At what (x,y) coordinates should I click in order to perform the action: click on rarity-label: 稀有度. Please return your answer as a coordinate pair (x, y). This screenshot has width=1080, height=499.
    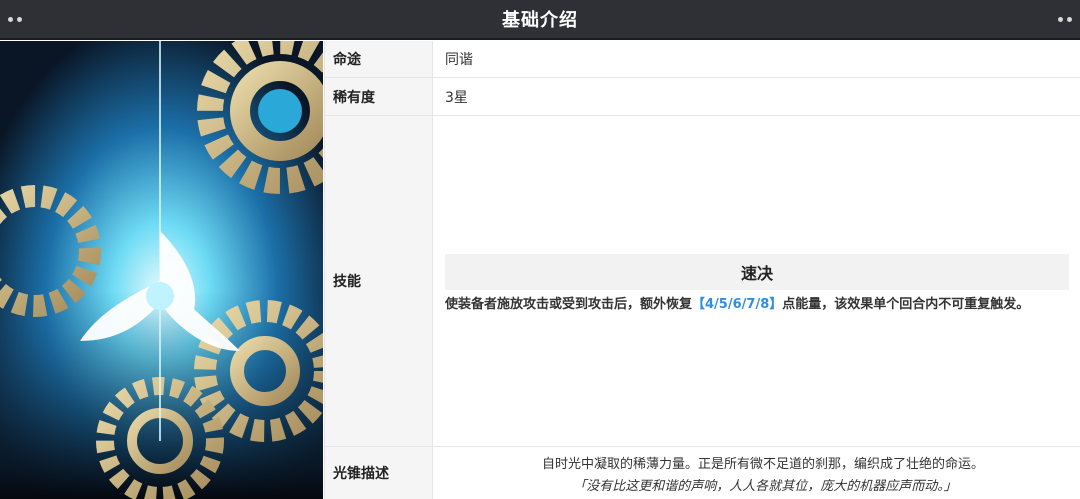
    Looking at the image, I should click on (379, 96).